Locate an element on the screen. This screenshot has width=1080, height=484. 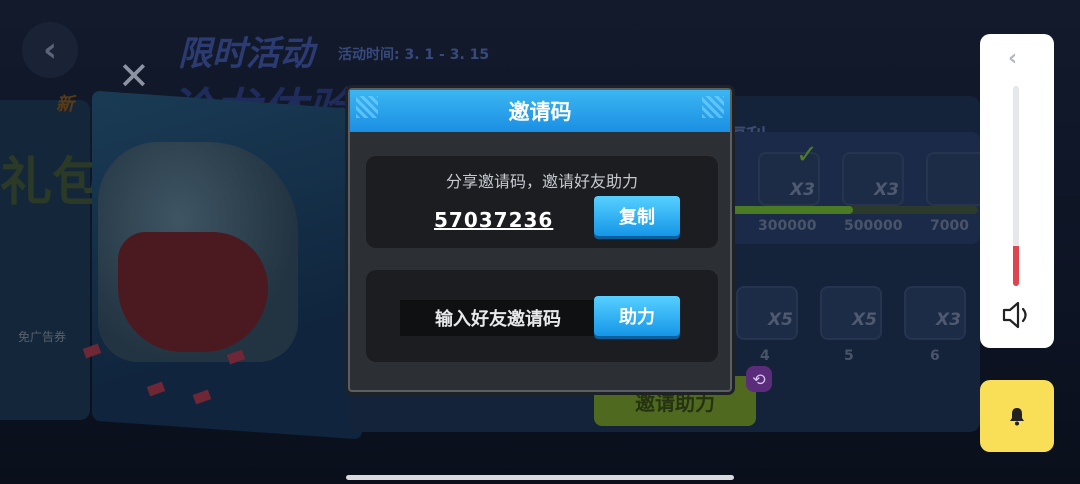
share-code-card: 分享邀请码，邀请好友助力 57037236 复制 is located at coordinates (542, 202).